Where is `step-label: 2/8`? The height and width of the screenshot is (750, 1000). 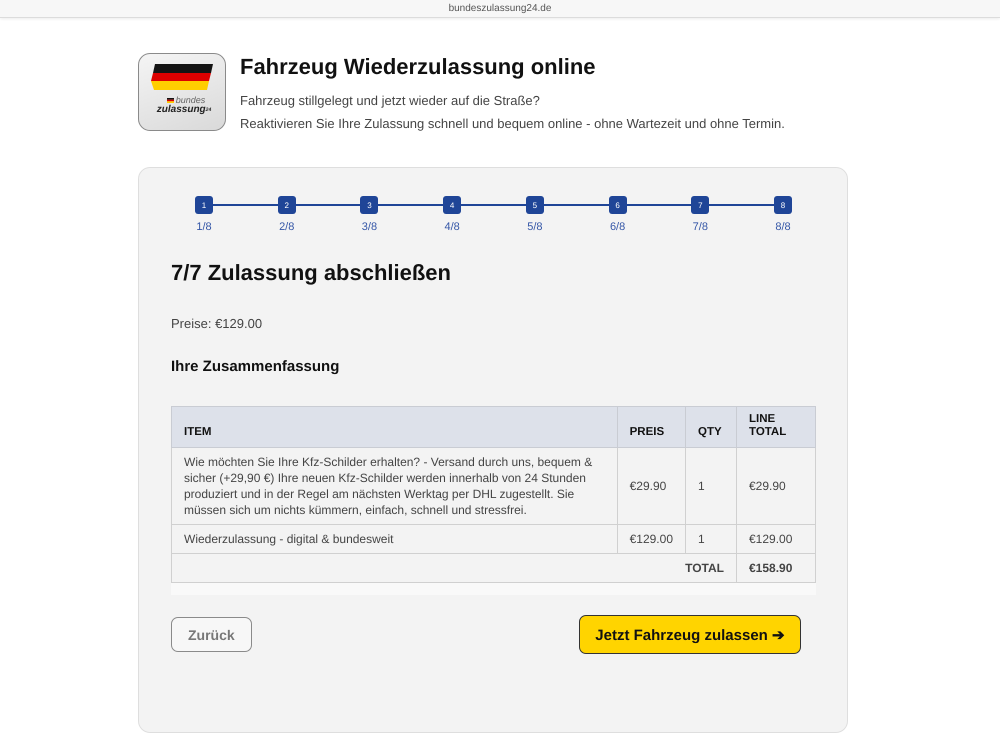 step-label: 2/8 is located at coordinates (286, 227).